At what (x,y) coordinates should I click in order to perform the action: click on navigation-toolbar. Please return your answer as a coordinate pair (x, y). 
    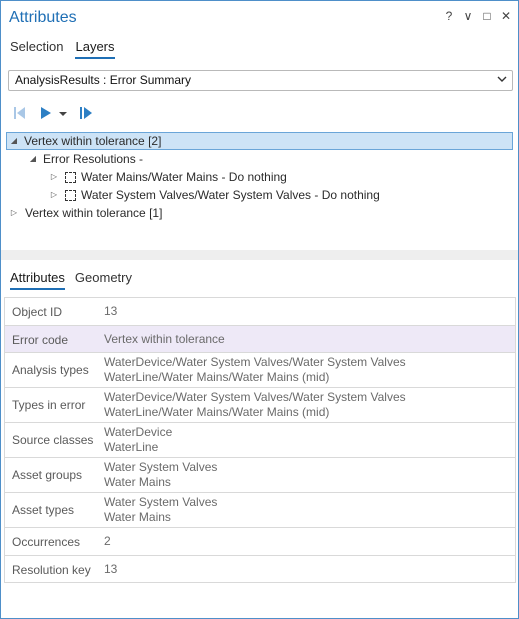
    Looking at the image, I should click on (53, 114).